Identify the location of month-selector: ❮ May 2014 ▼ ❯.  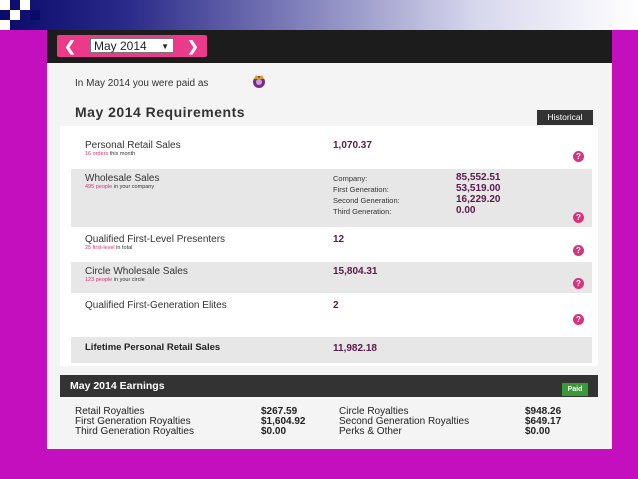
(132, 46).